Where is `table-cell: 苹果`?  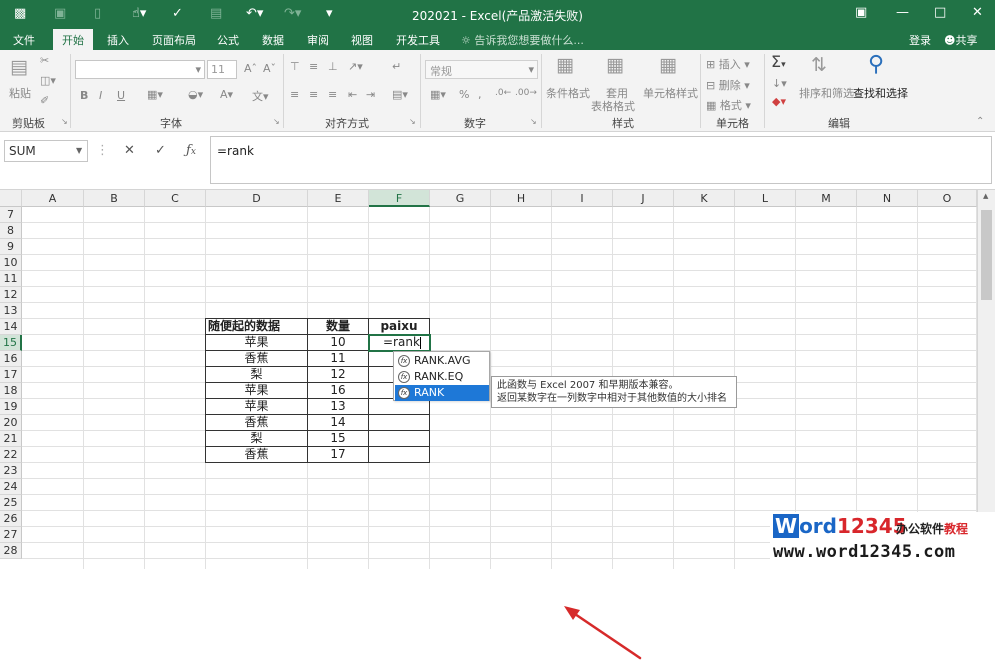 table-cell: 苹果 is located at coordinates (256, 390).